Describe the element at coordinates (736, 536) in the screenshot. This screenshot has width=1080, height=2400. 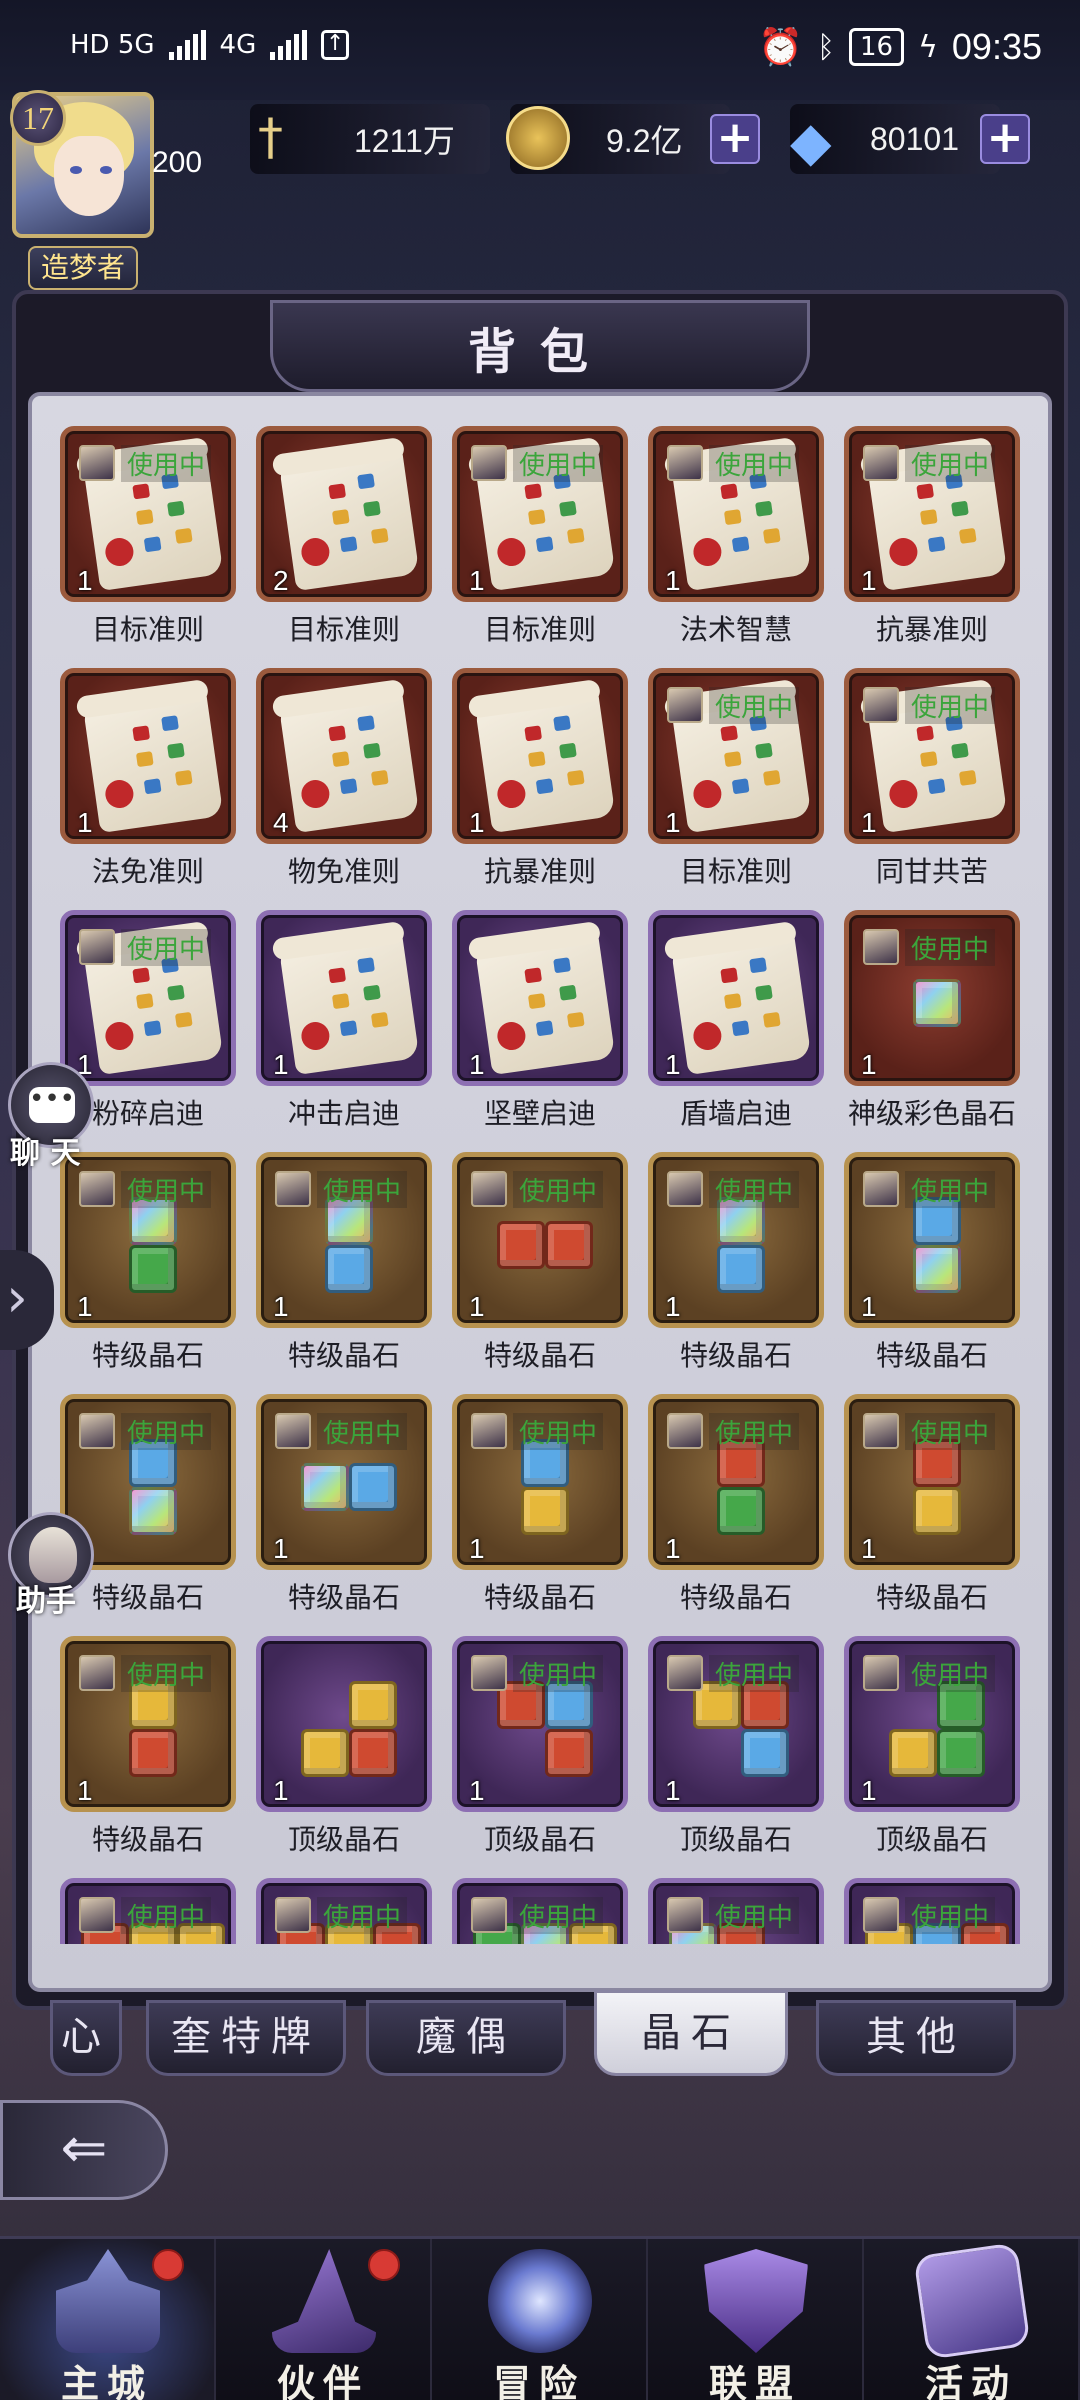
I see `inventory-item: 使用中 1 法术智慧` at that location.